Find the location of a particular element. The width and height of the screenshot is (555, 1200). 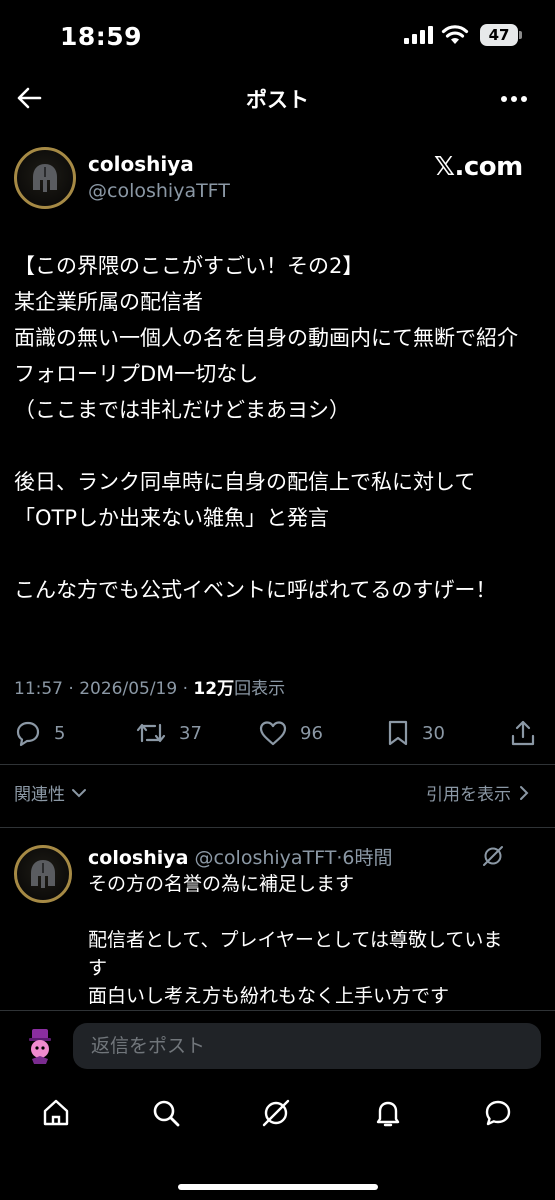

tab-search is located at coordinates (166, 1113).